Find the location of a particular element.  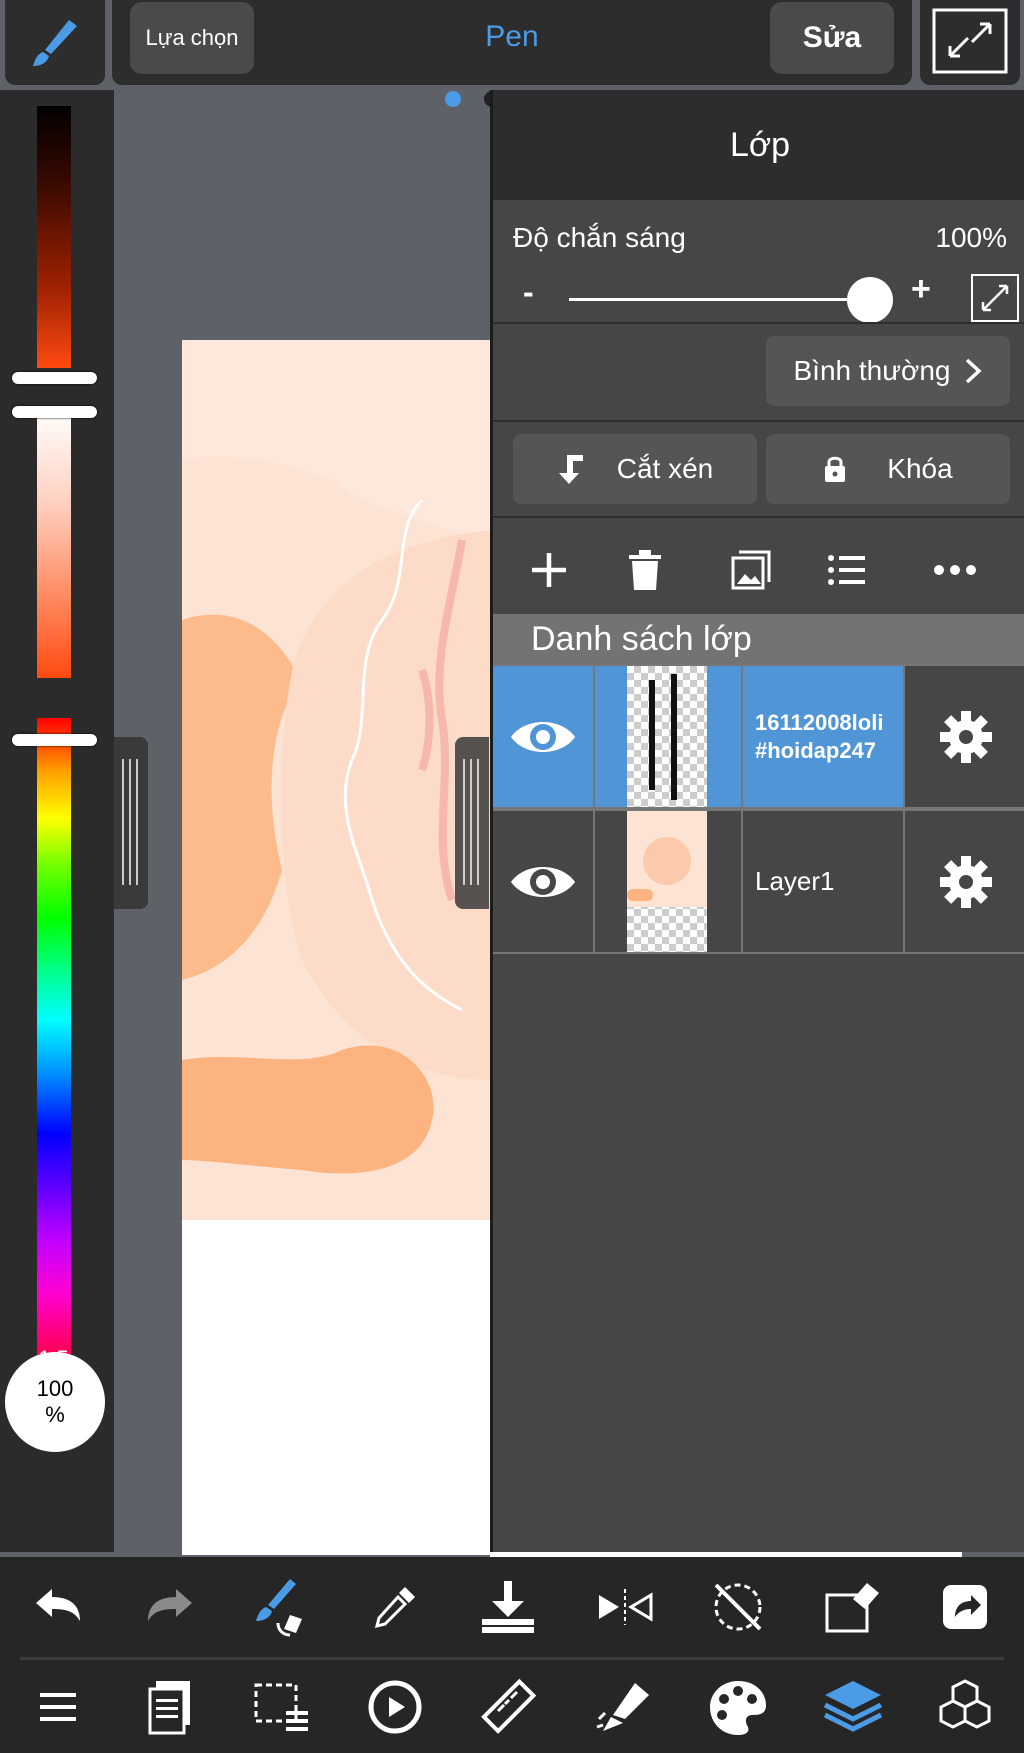

eyedropper-button is located at coordinates (395, 1607).